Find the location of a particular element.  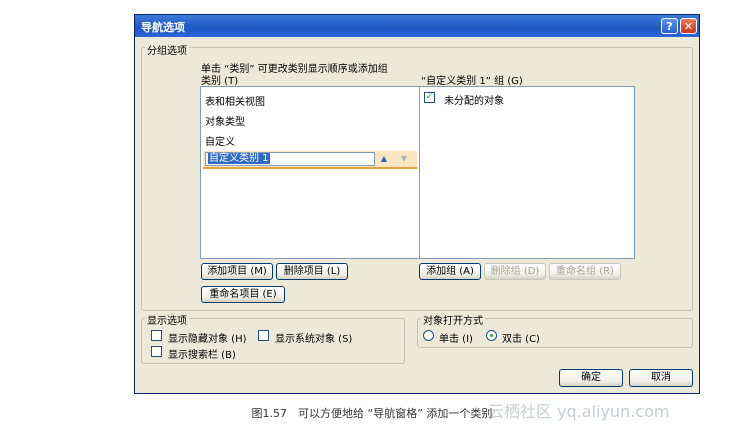

show-system-checkbox is located at coordinates (263, 335).